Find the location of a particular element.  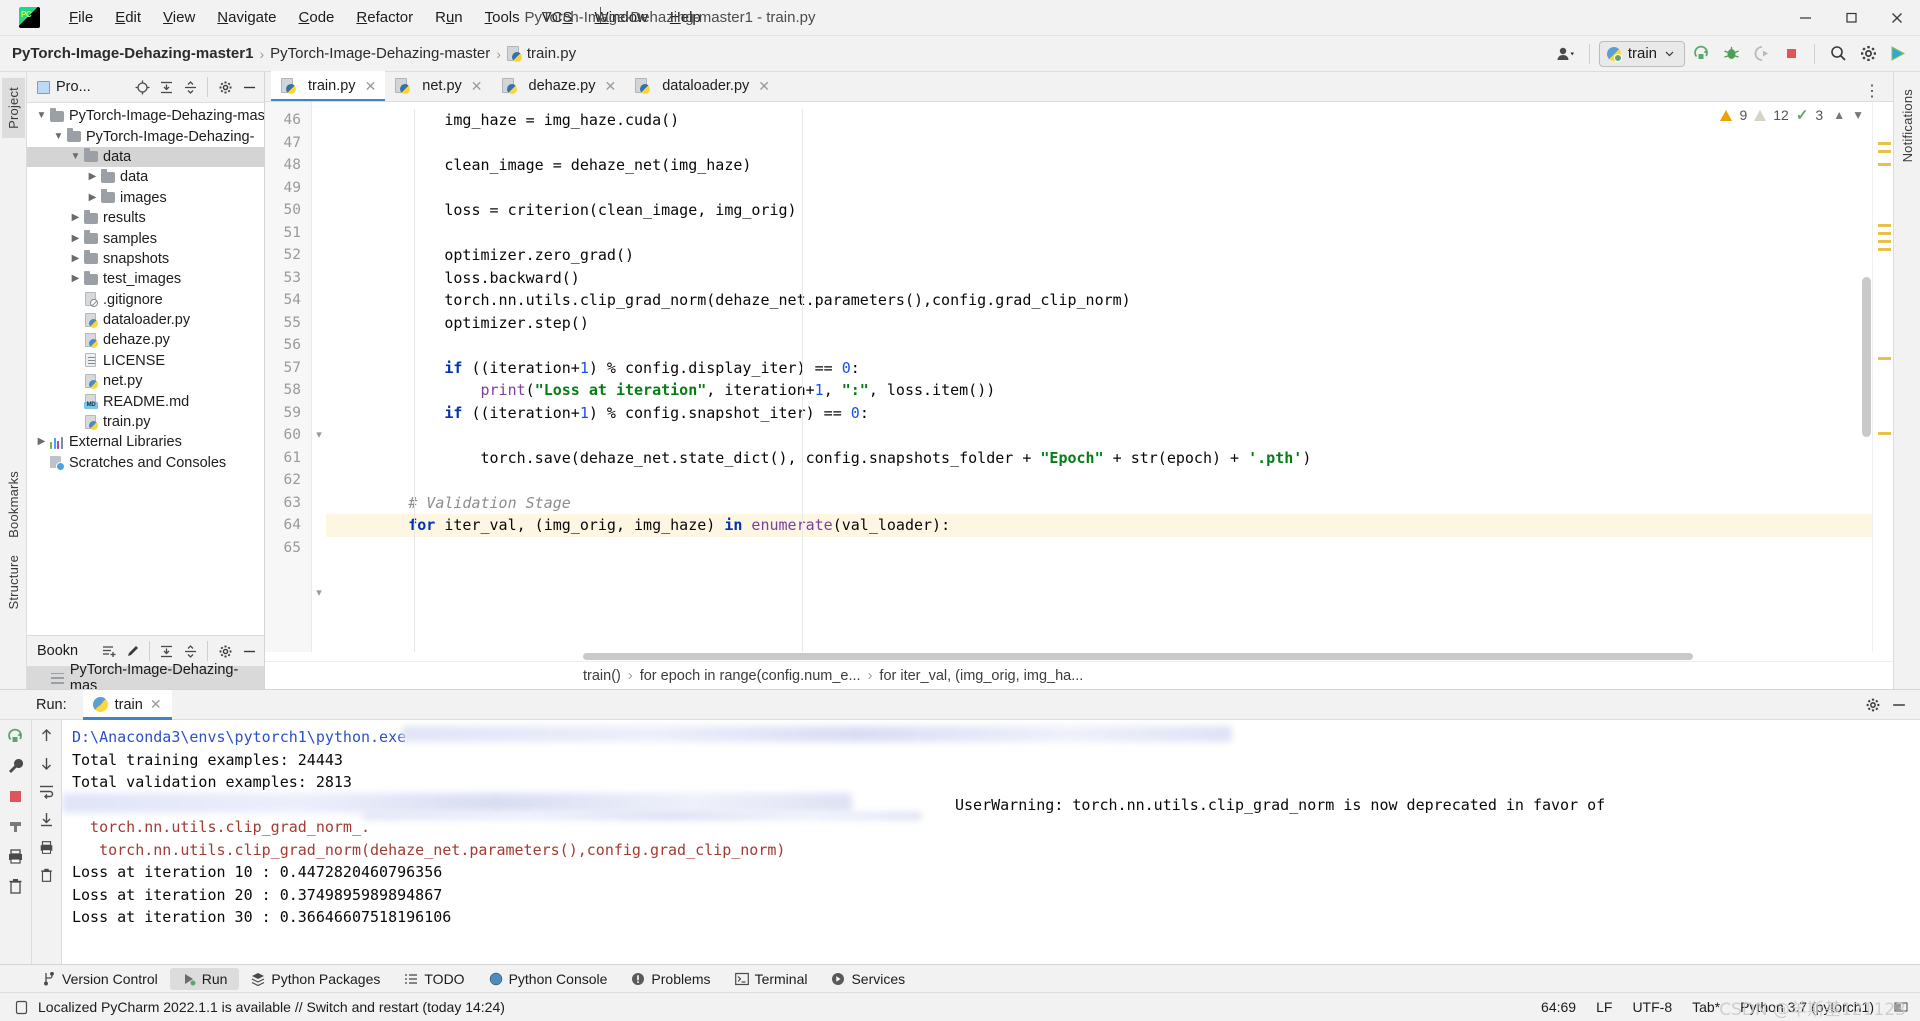

next-problem-icon: ▼ is located at coordinates (1858, 115).